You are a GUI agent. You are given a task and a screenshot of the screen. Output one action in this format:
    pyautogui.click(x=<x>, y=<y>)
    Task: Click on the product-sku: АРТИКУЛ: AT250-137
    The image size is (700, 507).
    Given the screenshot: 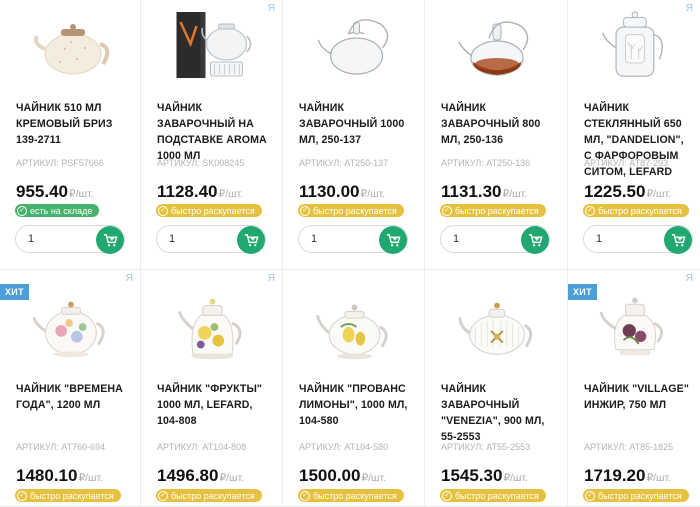 What is the action you would take?
    pyautogui.click(x=344, y=163)
    